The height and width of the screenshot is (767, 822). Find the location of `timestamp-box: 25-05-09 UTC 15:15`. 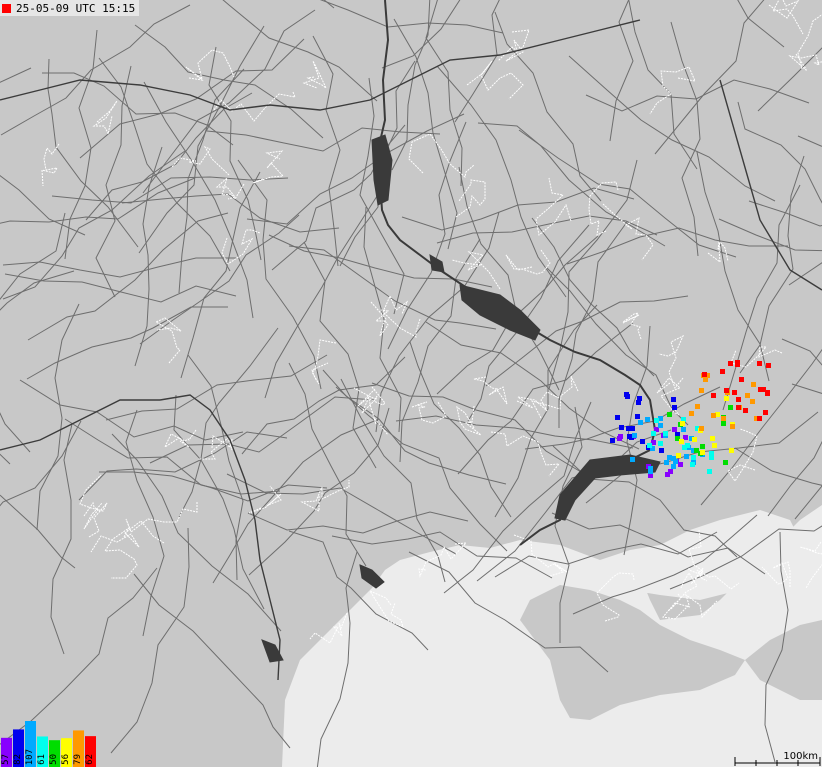

timestamp-box: 25-05-09 UTC 15:15 is located at coordinates (70, 8).